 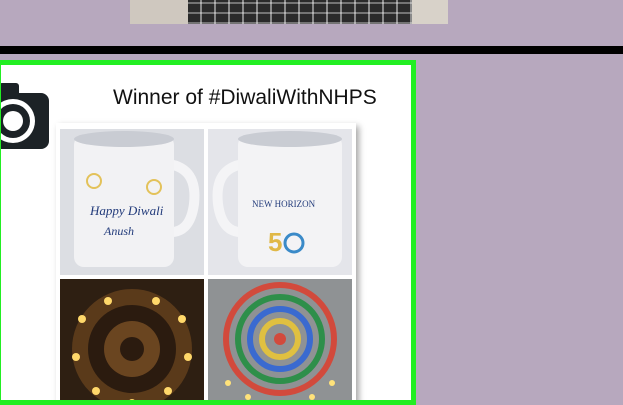 What do you see at coordinates (280, 339) in the screenshot?
I see `color-rangoli-photo` at bounding box center [280, 339].